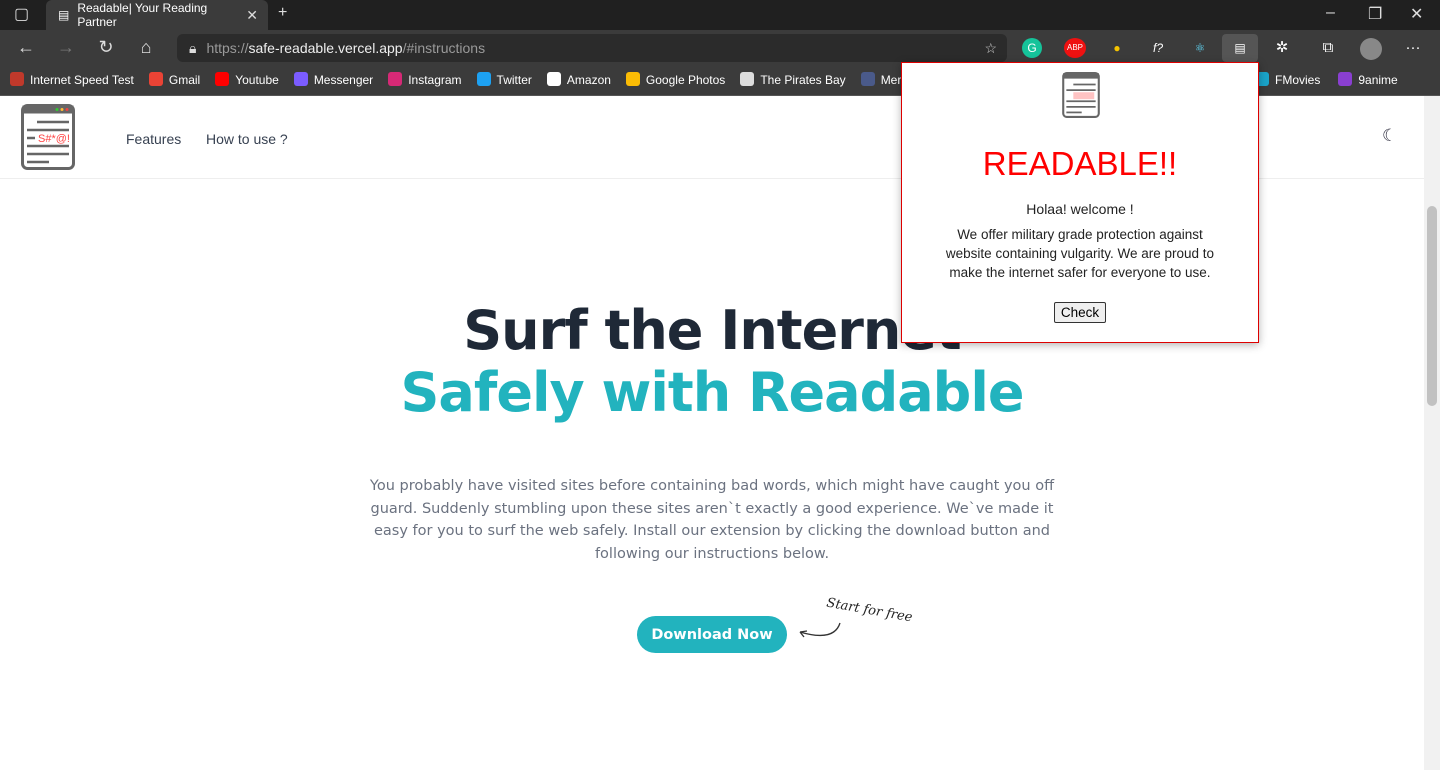 The width and height of the screenshot is (1440, 770). What do you see at coordinates (82, 80) in the screenshot?
I see `bookmark-label: Internet Speed Test` at bounding box center [82, 80].